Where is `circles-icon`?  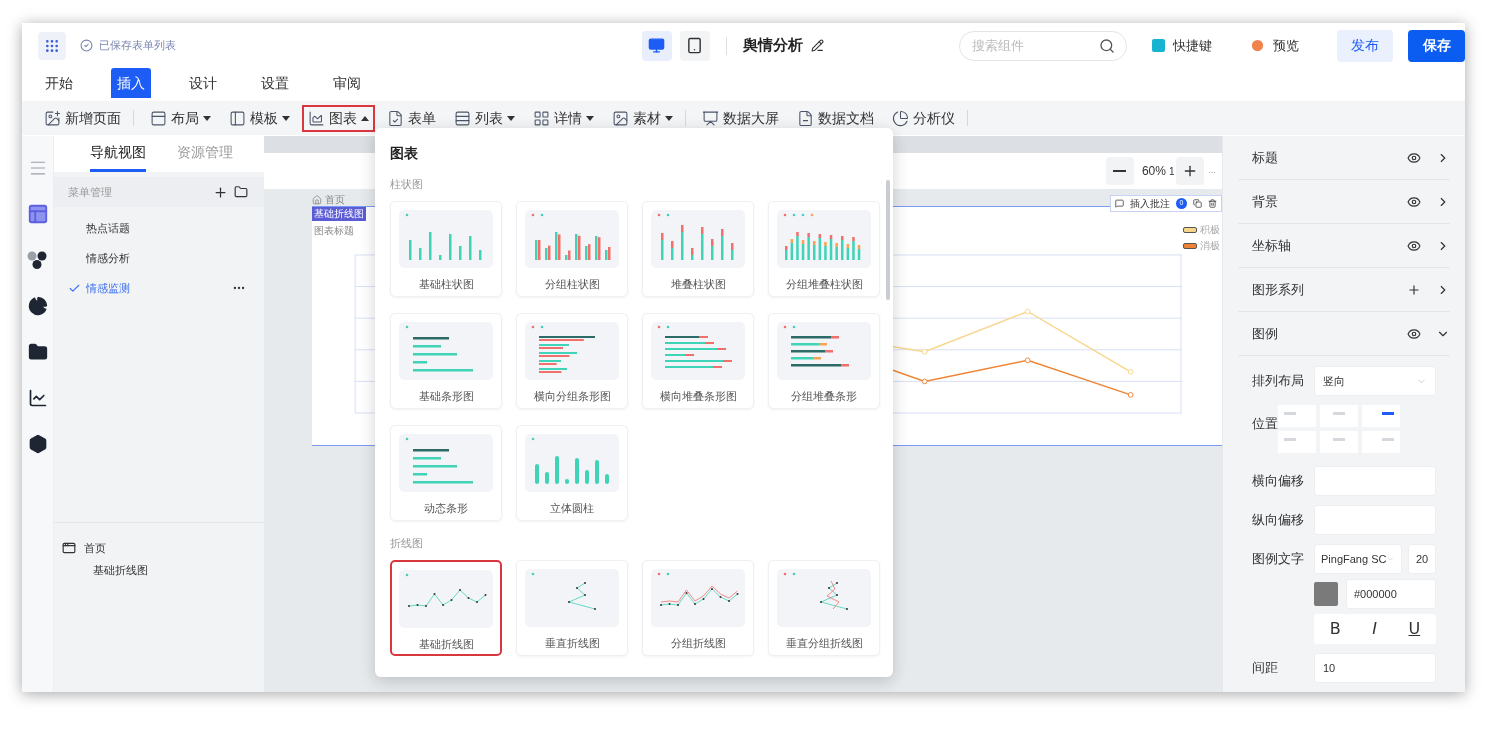
circles-icon is located at coordinates (37, 260).